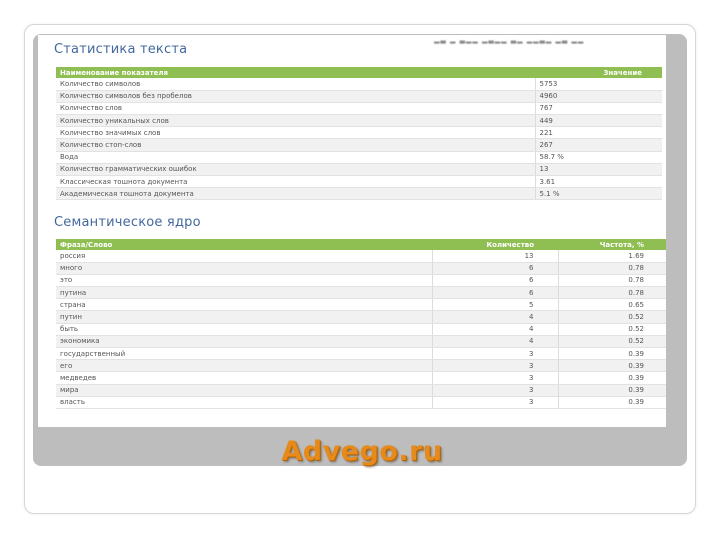 This screenshot has width=720, height=540. I want to click on table-row: власть 3 0.39, so click(361, 402).